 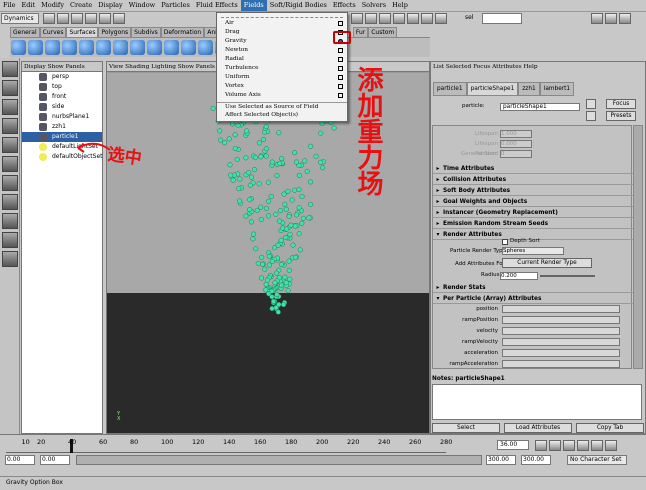 I want to click on select-object-icon, so click(x=105, y=18).